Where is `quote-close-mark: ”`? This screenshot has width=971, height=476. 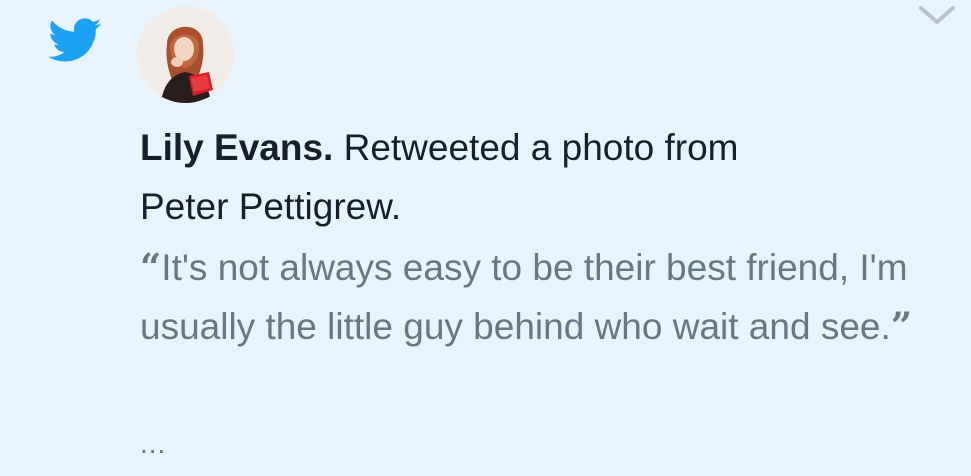 quote-close-mark: ” is located at coordinates (901, 326).